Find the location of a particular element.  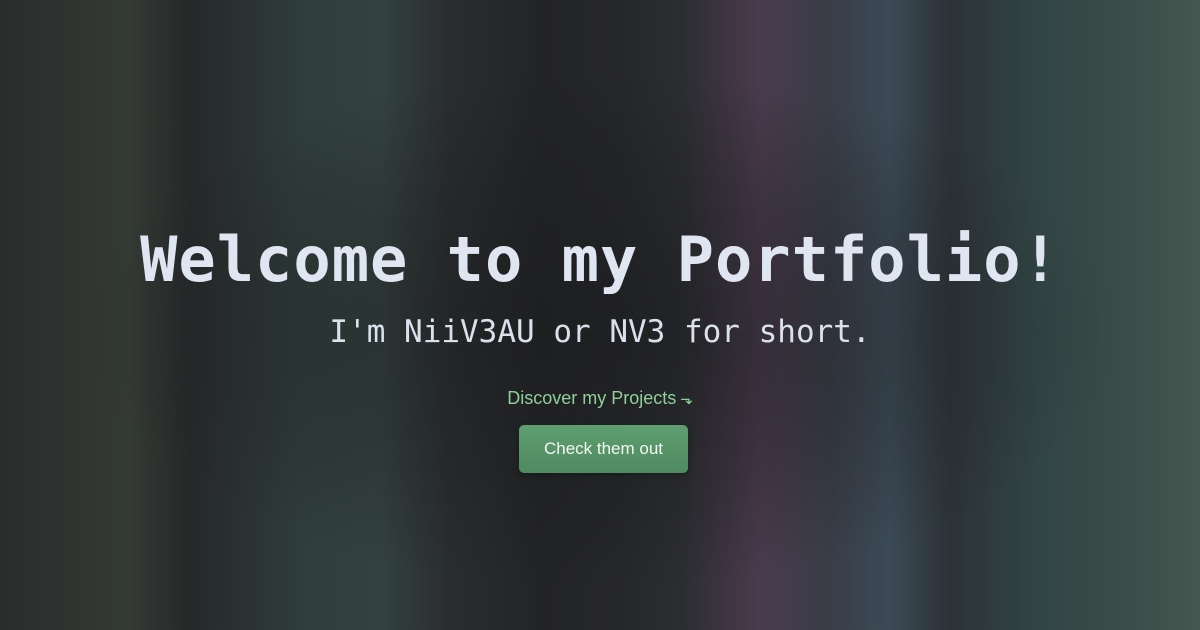

discover-projects-text: Discover my Projects is located at coordinates (592, 398).